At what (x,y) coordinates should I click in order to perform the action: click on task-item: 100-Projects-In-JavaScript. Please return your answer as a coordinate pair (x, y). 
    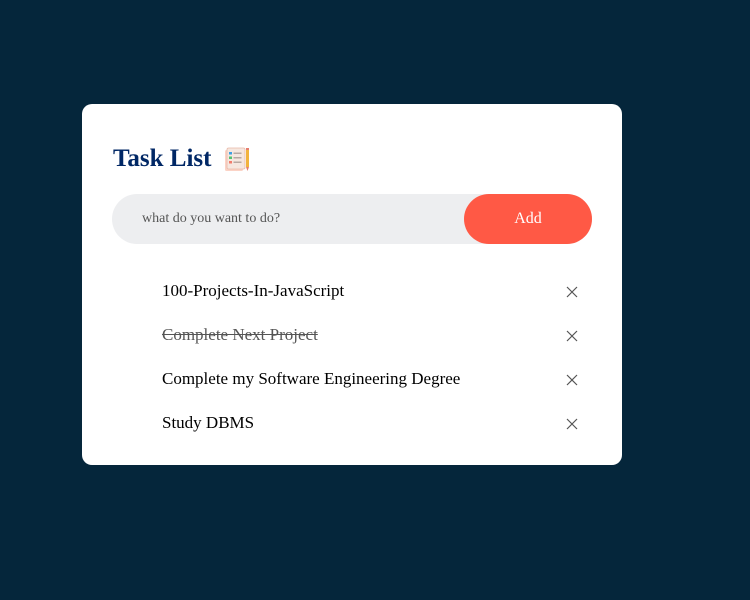
    Looking at the image, I should click on (372, 294).